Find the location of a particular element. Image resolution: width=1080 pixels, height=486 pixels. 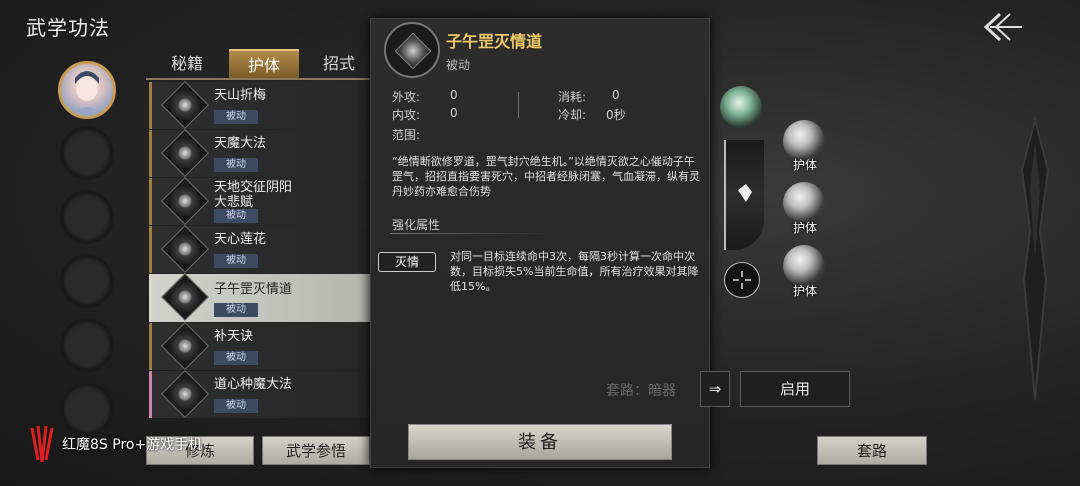

watermark-text: 红魔8S Pro+游戏手机 is located at coordinates (132, 445).